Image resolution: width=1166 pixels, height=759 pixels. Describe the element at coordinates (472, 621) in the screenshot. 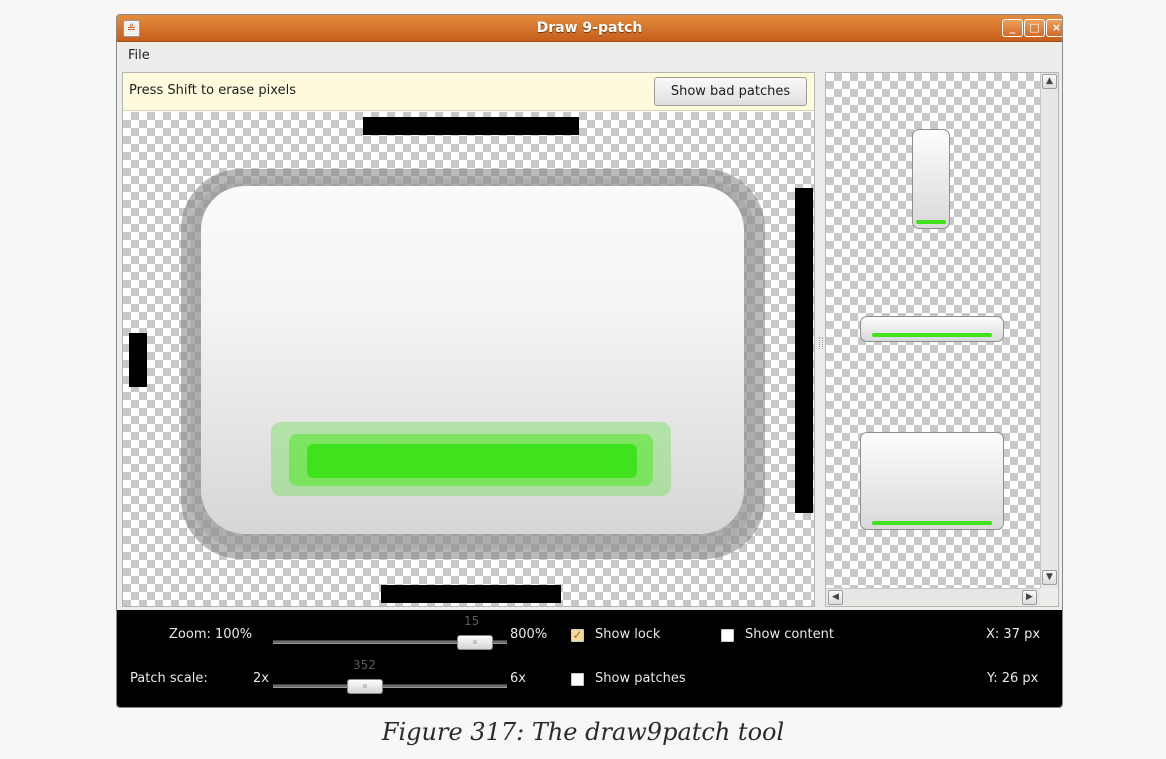

I see `zoom-slider-value: 15` at that location.